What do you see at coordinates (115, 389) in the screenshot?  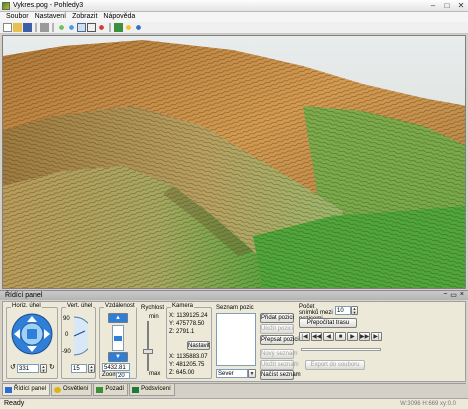 I see `tab-background-label: Pozadí` at bounding box center [115, 389].